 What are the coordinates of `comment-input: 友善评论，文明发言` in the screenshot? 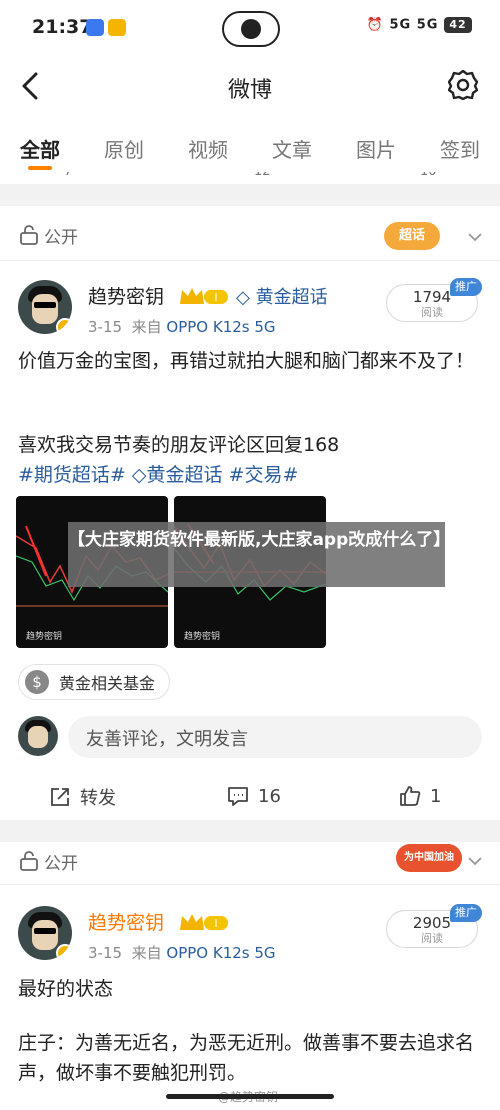 It's located at (275, 737).